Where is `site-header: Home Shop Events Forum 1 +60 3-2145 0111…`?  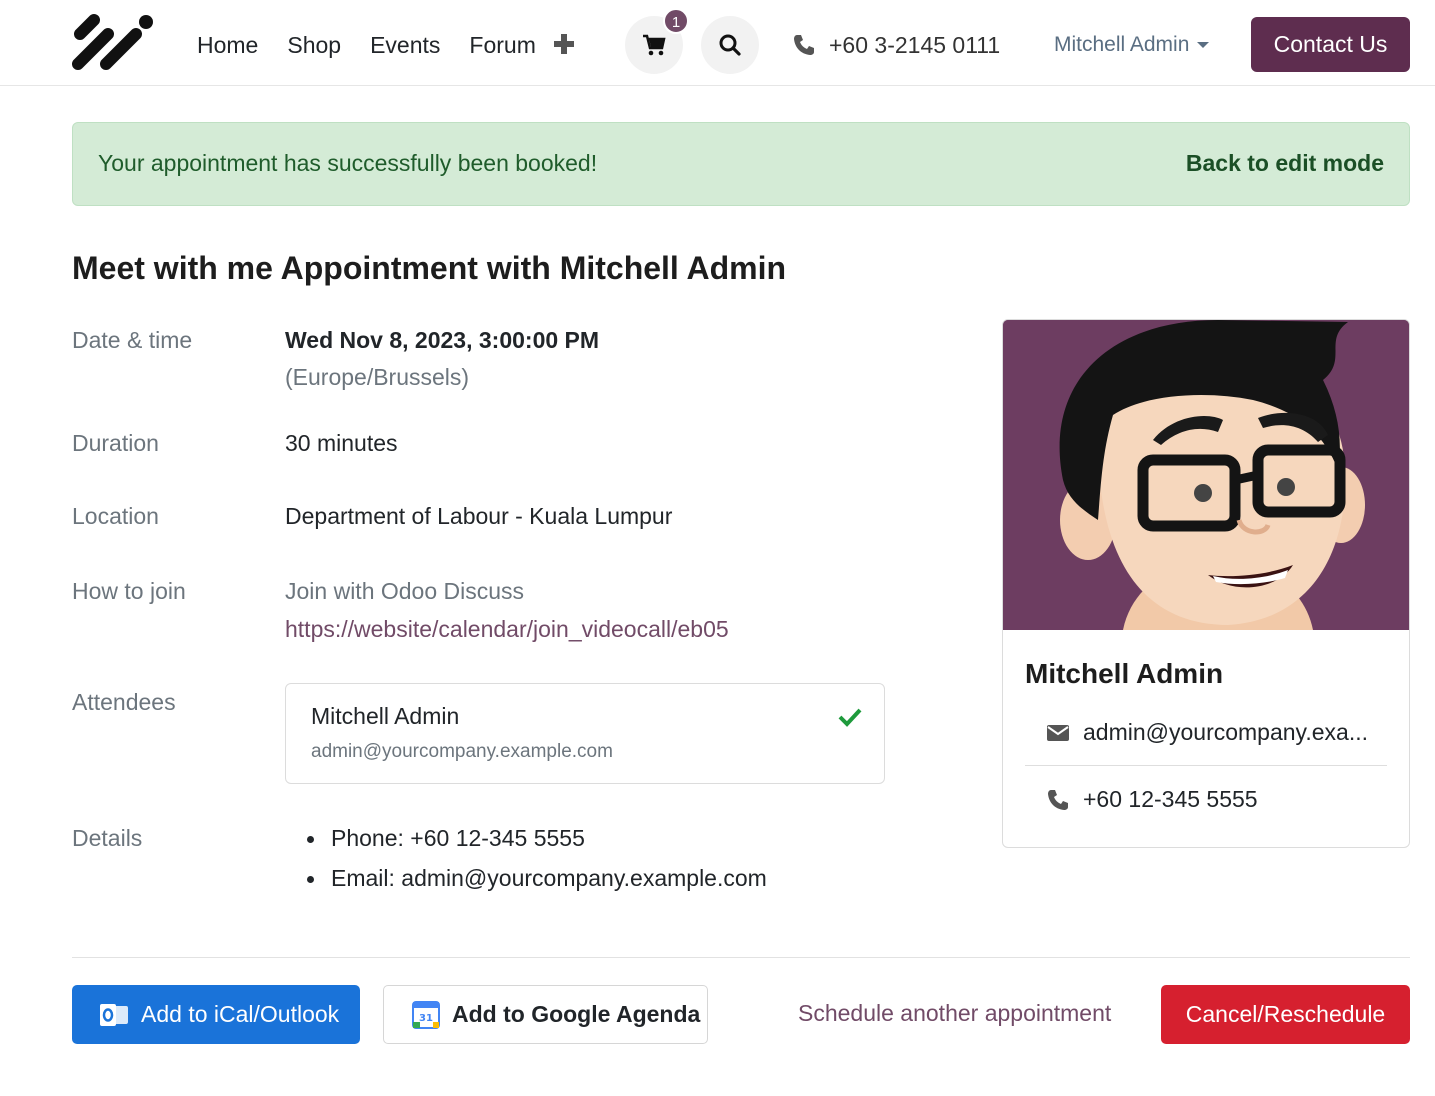
site-header: Home Shop Events Forum 1 +60 3-2145 0111… is located at coordinates (717, 43).